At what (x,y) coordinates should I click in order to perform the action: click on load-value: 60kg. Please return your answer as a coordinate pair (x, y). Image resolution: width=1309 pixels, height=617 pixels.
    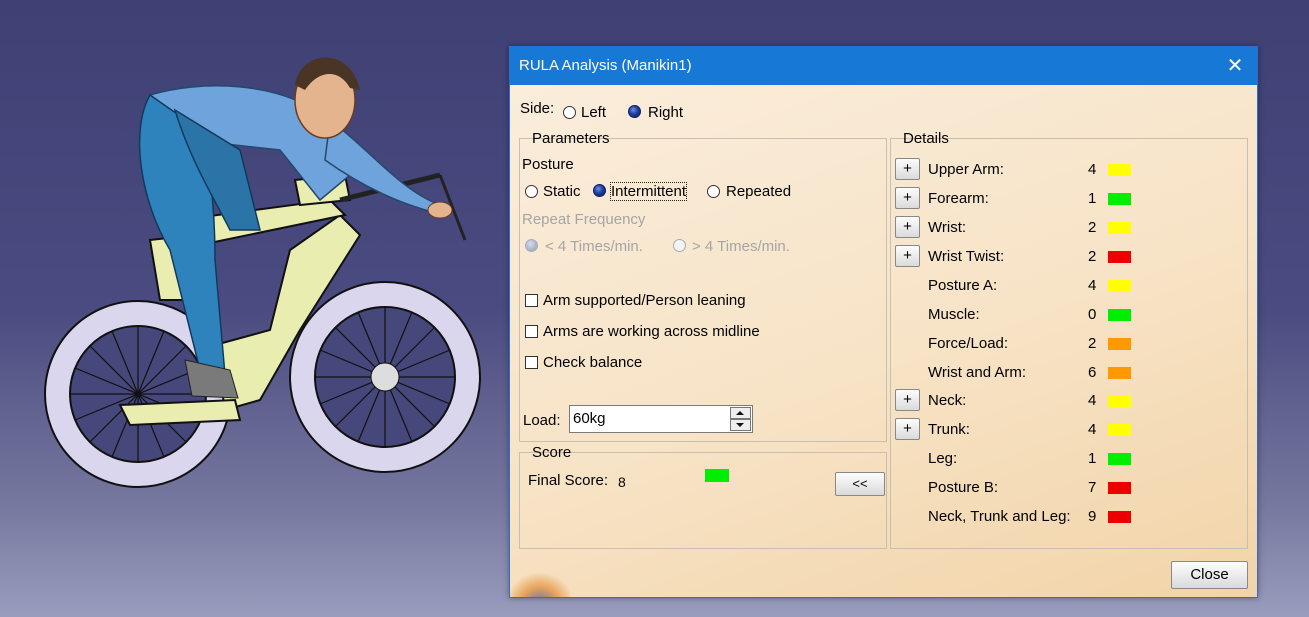
    Looking at the image, I should click on (589, 418).